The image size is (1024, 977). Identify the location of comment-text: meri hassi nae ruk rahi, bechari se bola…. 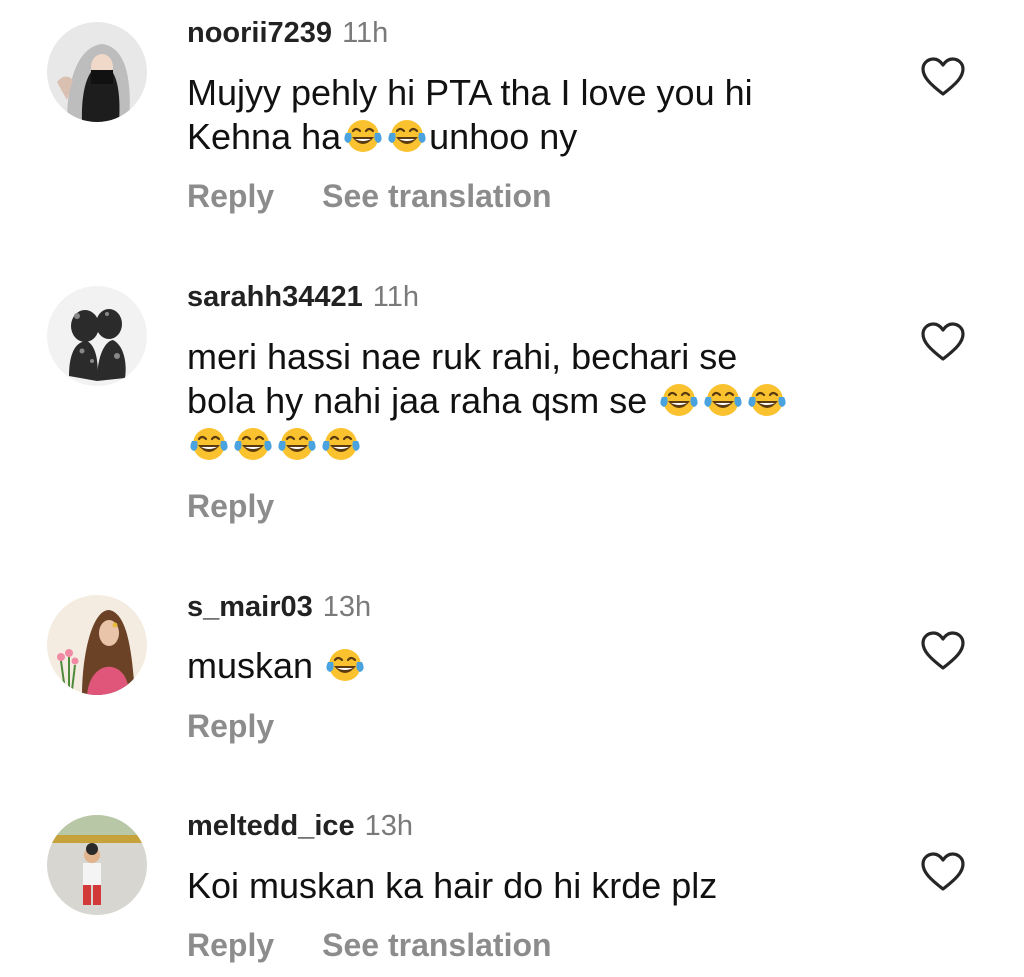
(537, 401).